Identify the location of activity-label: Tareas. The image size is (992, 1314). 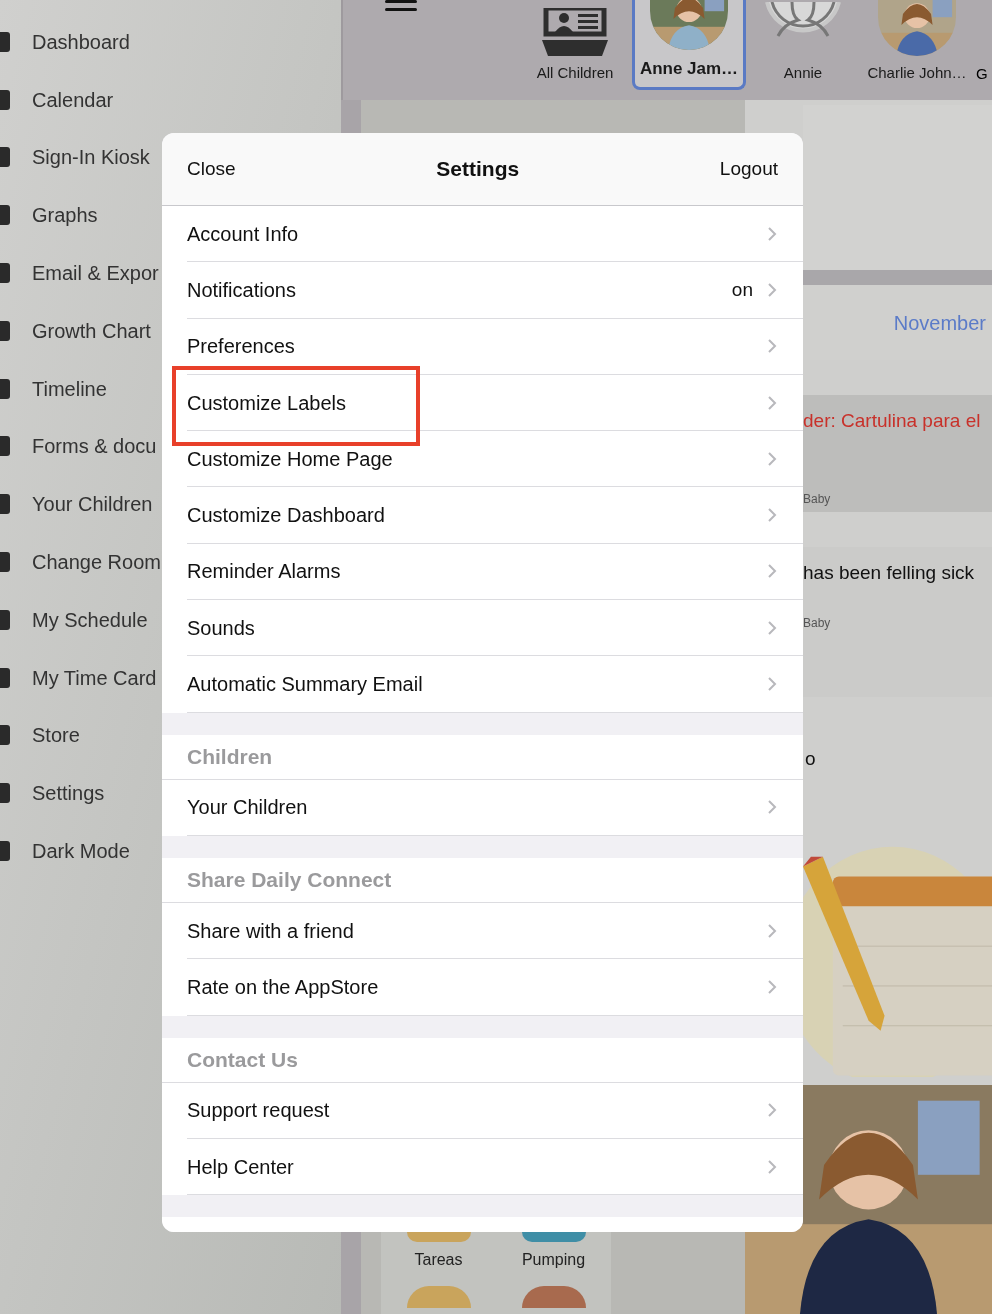
(438, 1260).